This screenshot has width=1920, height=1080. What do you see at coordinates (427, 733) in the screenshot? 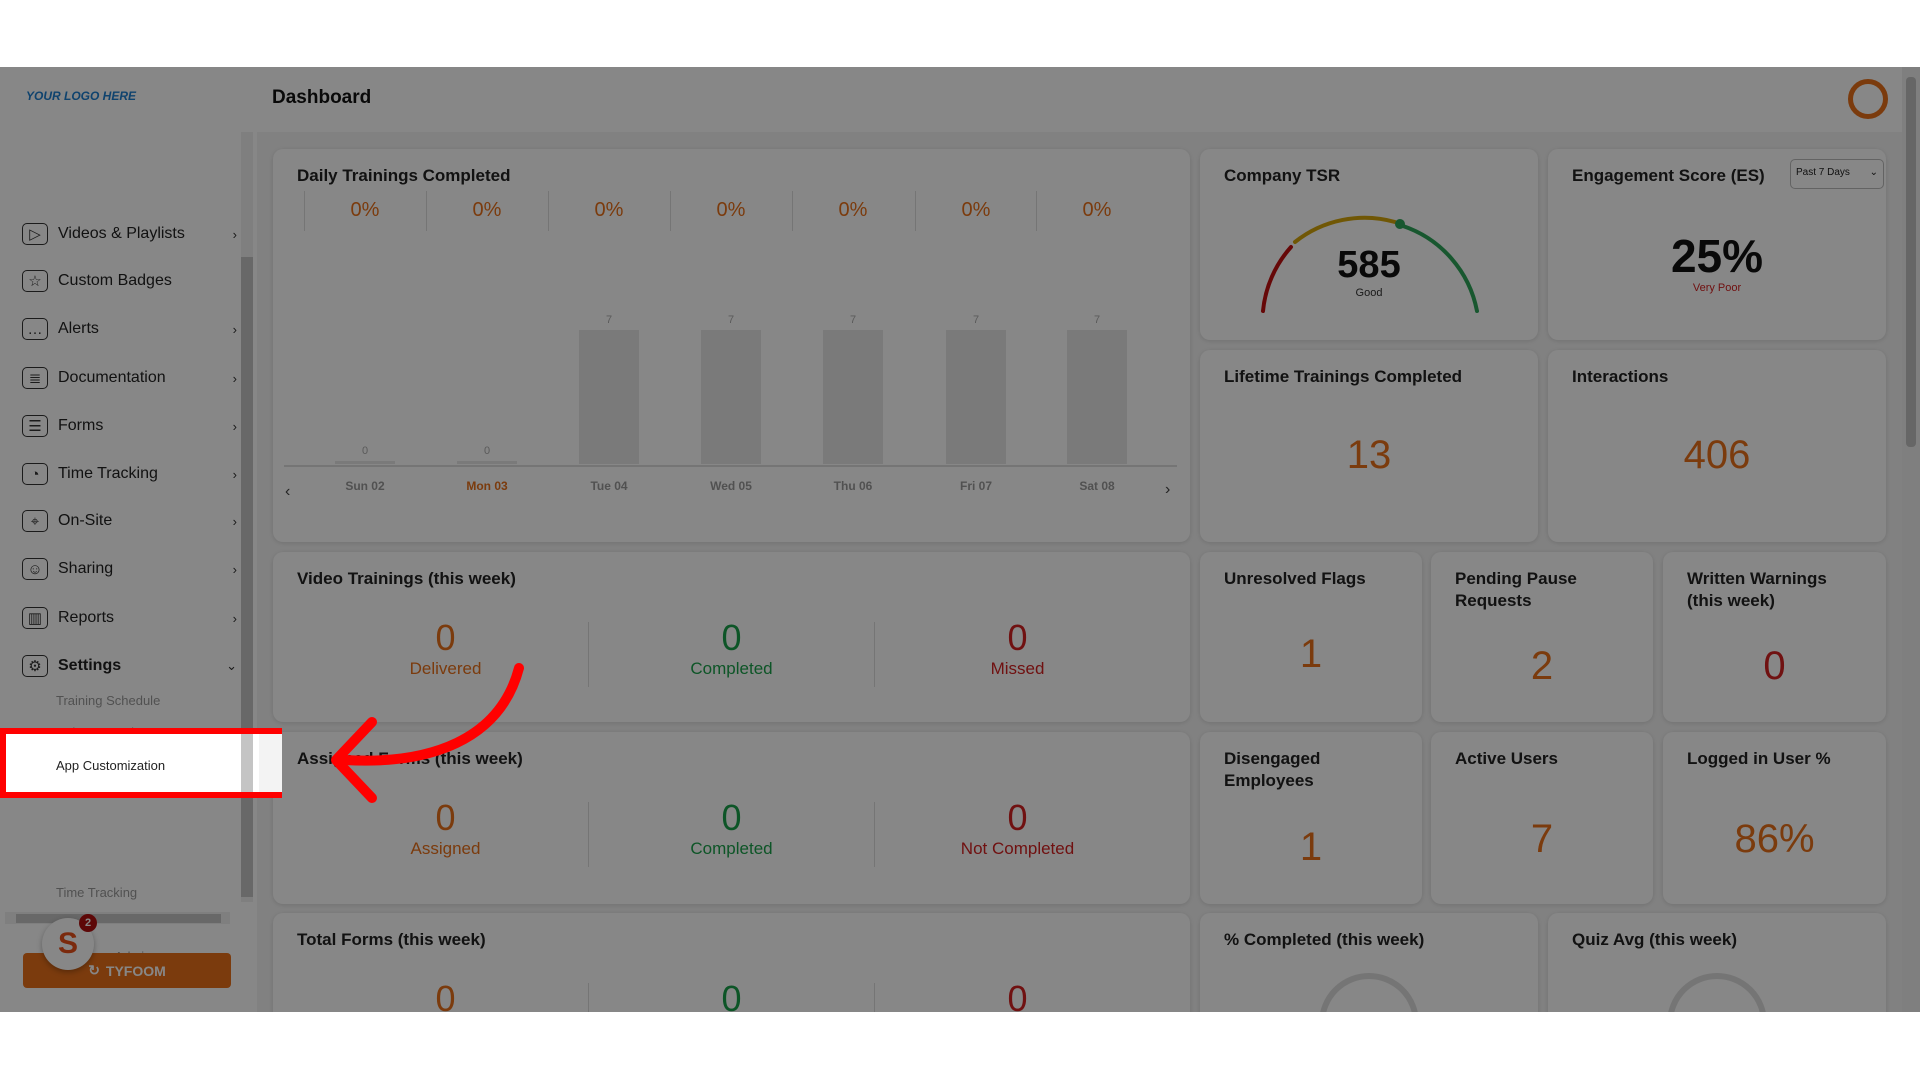
I see `red-arrow-icon` at bounding box center [427, 733].